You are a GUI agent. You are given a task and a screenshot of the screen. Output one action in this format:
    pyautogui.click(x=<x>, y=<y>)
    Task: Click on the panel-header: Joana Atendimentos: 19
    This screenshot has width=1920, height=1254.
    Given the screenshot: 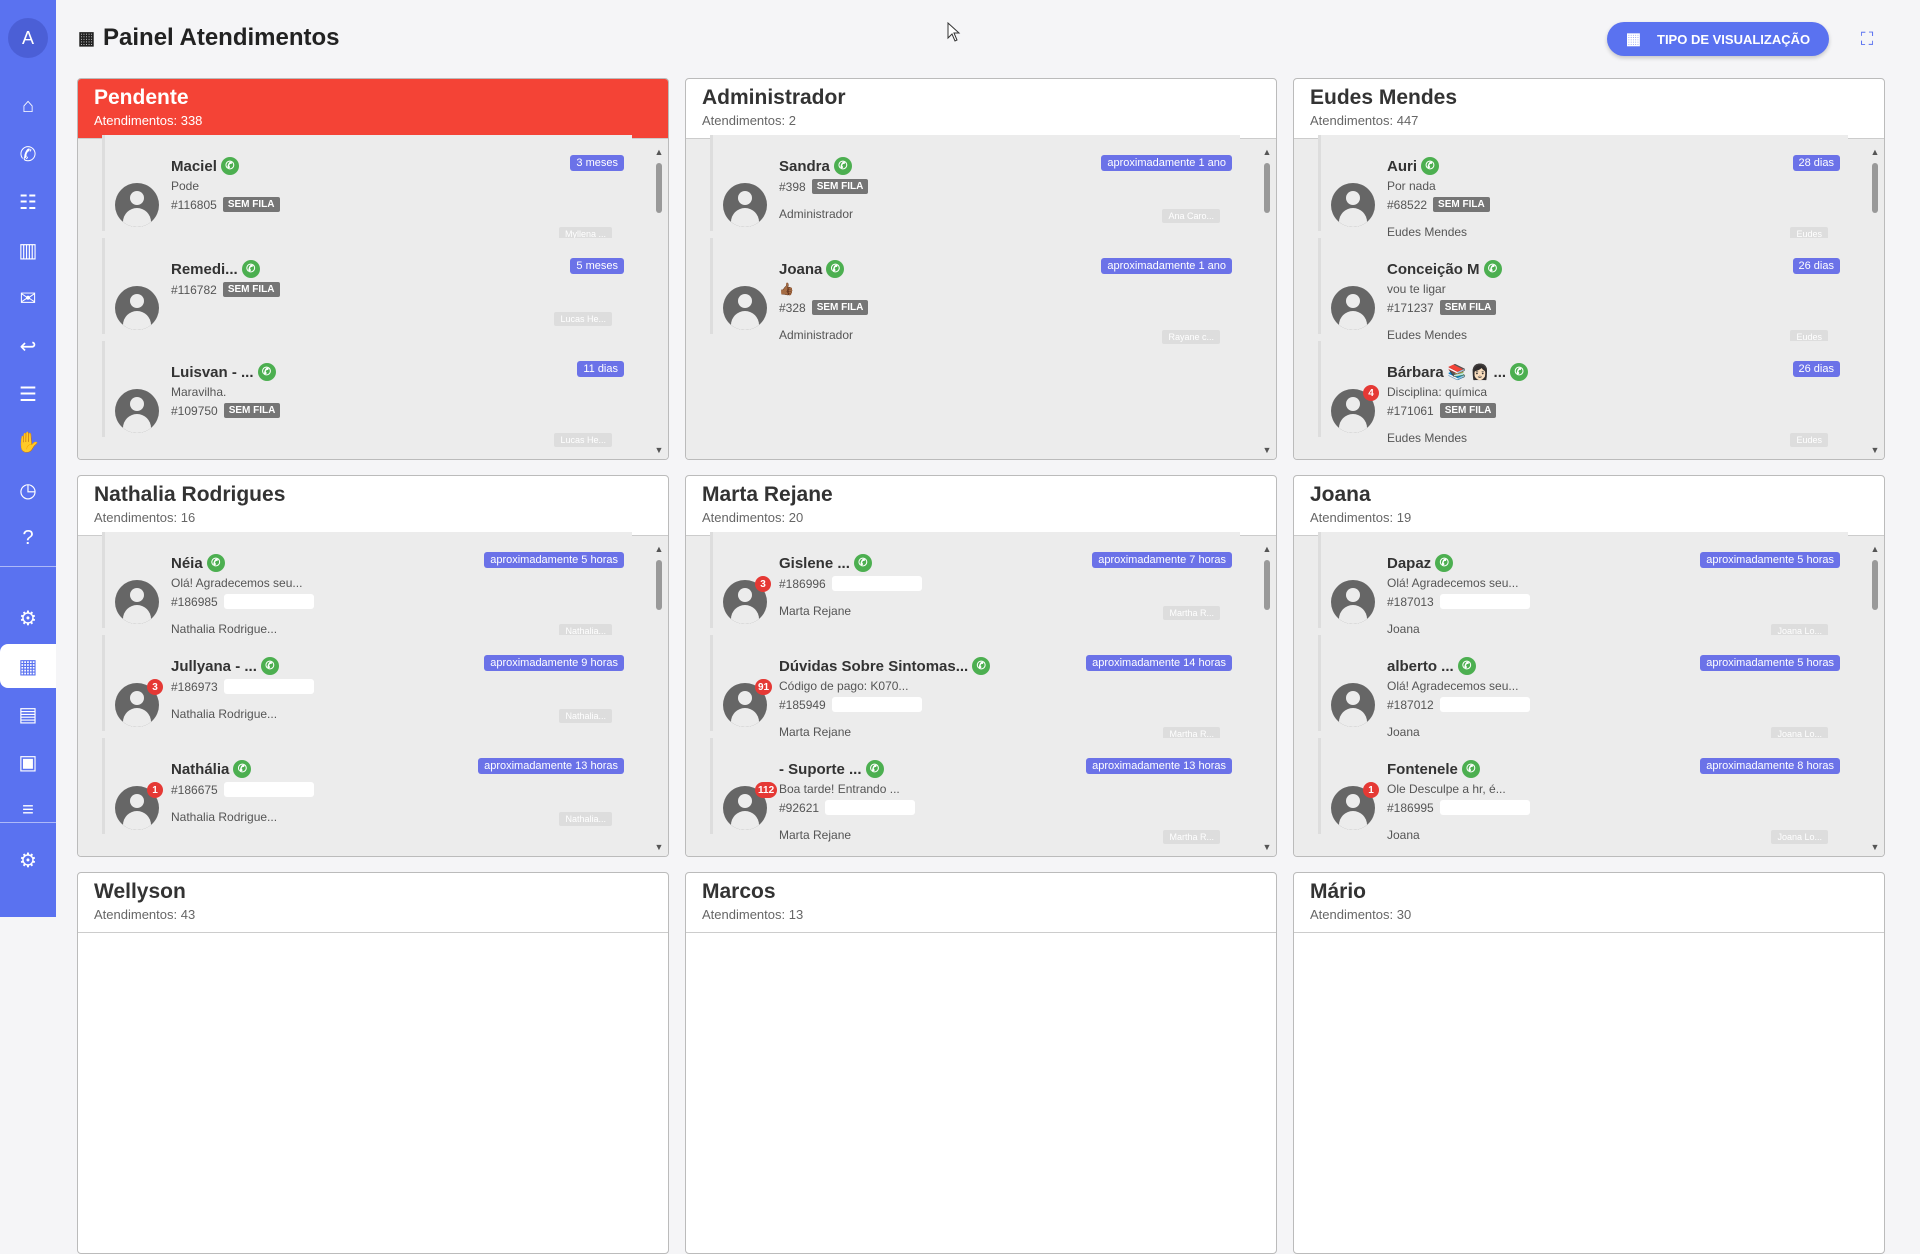 What is the action you would take?
    pyautogui.click(x=1589, y=506)
    